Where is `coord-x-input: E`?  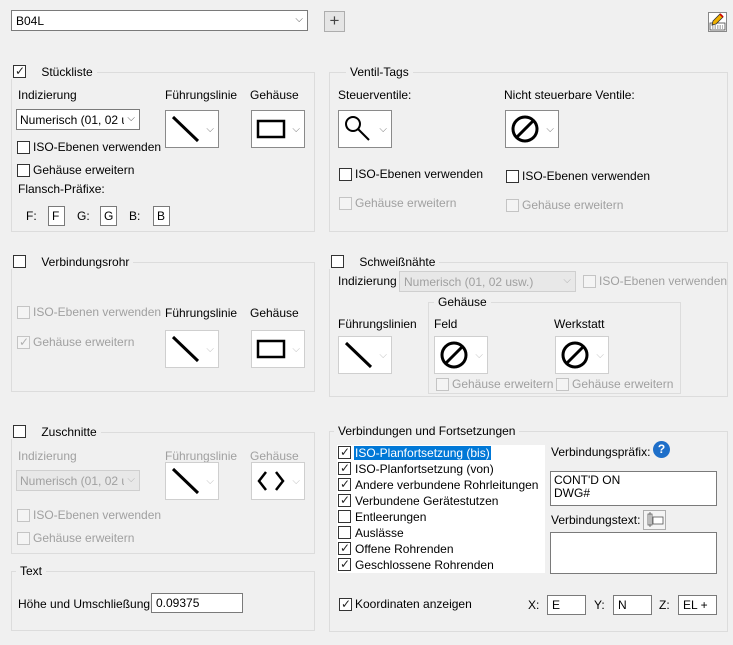 coord-x-input: E is located at coordinates (566, 605).